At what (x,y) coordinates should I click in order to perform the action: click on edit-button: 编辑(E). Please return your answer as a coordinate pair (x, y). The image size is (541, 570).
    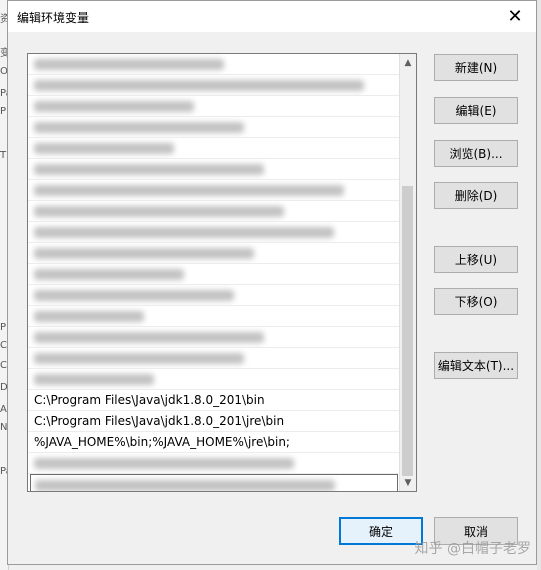
    Looking at the image, I should click on (476, 110).